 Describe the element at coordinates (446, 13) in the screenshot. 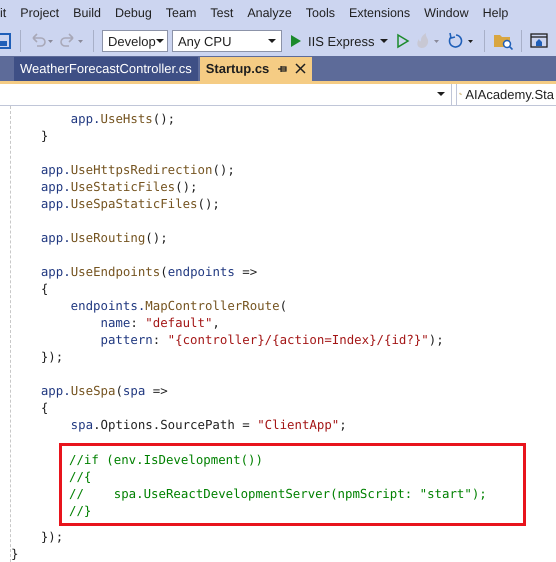

I see `menu-item: Window` at that location.